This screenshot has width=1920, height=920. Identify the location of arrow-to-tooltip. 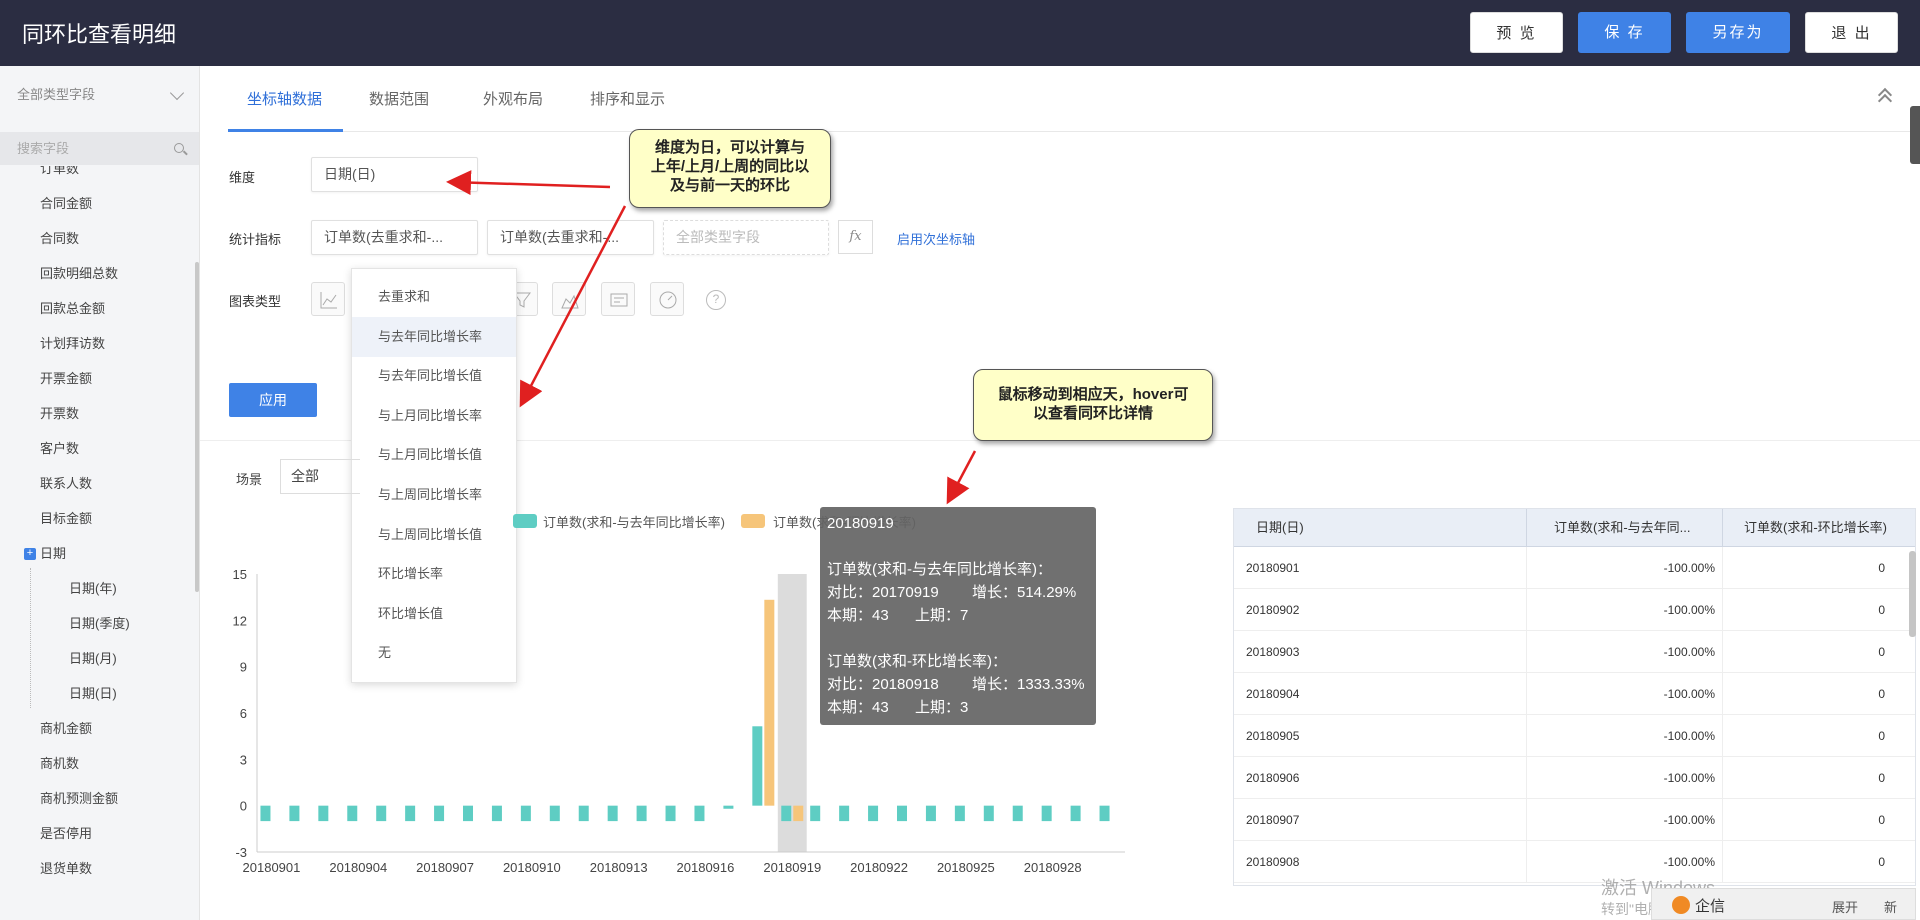
(961, 477).